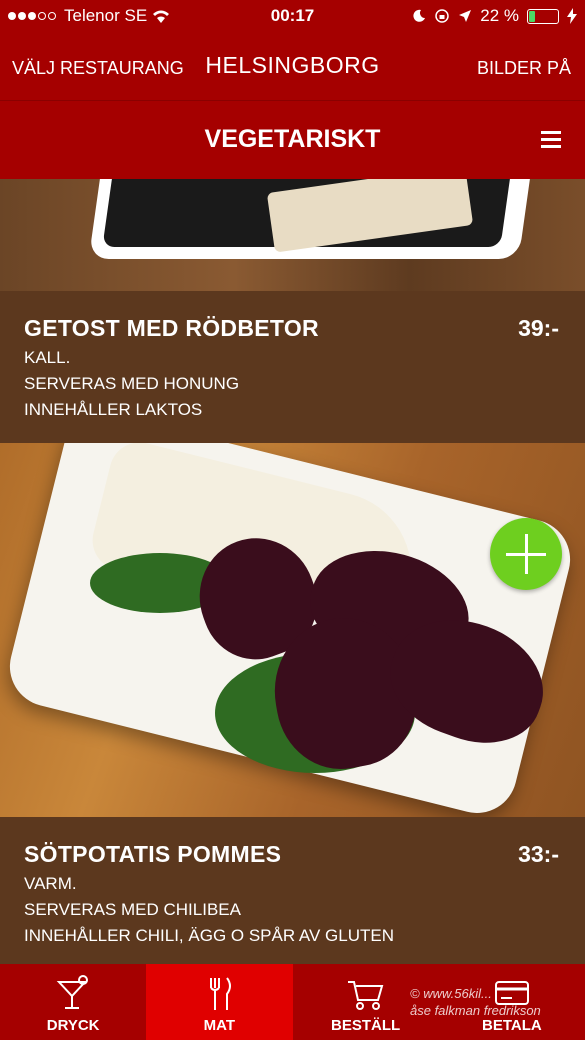 The image size is (585, 1040). Describe the element at coordinates (551, 140) in the screenshot. I see `hamburger-menu-icon` at that location.